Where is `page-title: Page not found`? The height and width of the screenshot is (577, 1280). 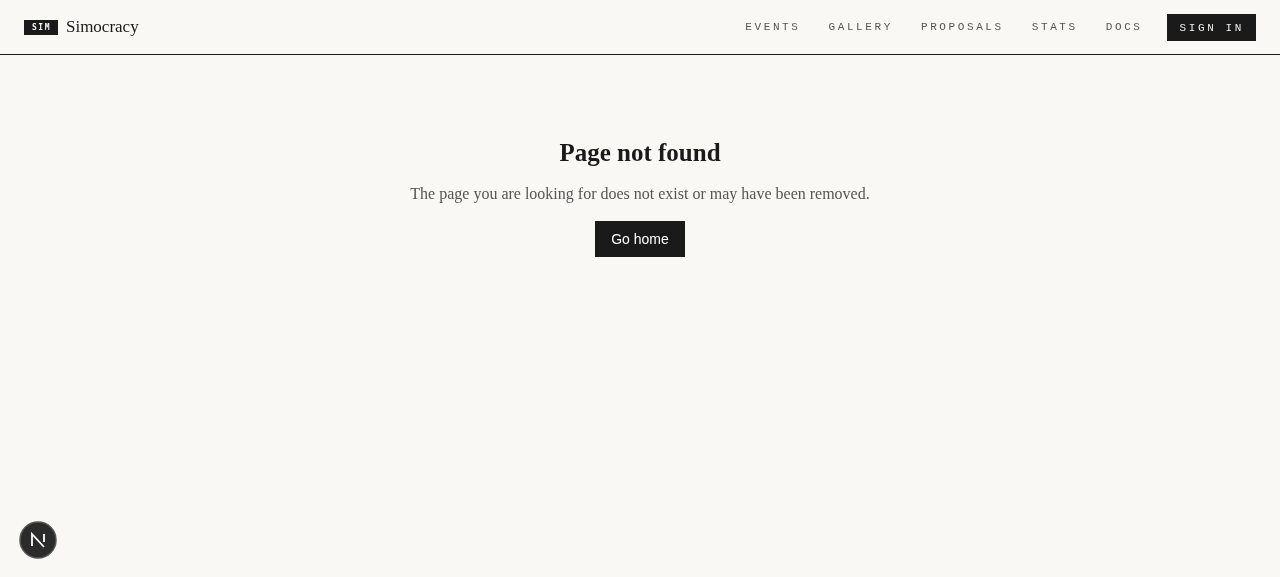
page-title: Page not found is located at coordinates (640, 153).